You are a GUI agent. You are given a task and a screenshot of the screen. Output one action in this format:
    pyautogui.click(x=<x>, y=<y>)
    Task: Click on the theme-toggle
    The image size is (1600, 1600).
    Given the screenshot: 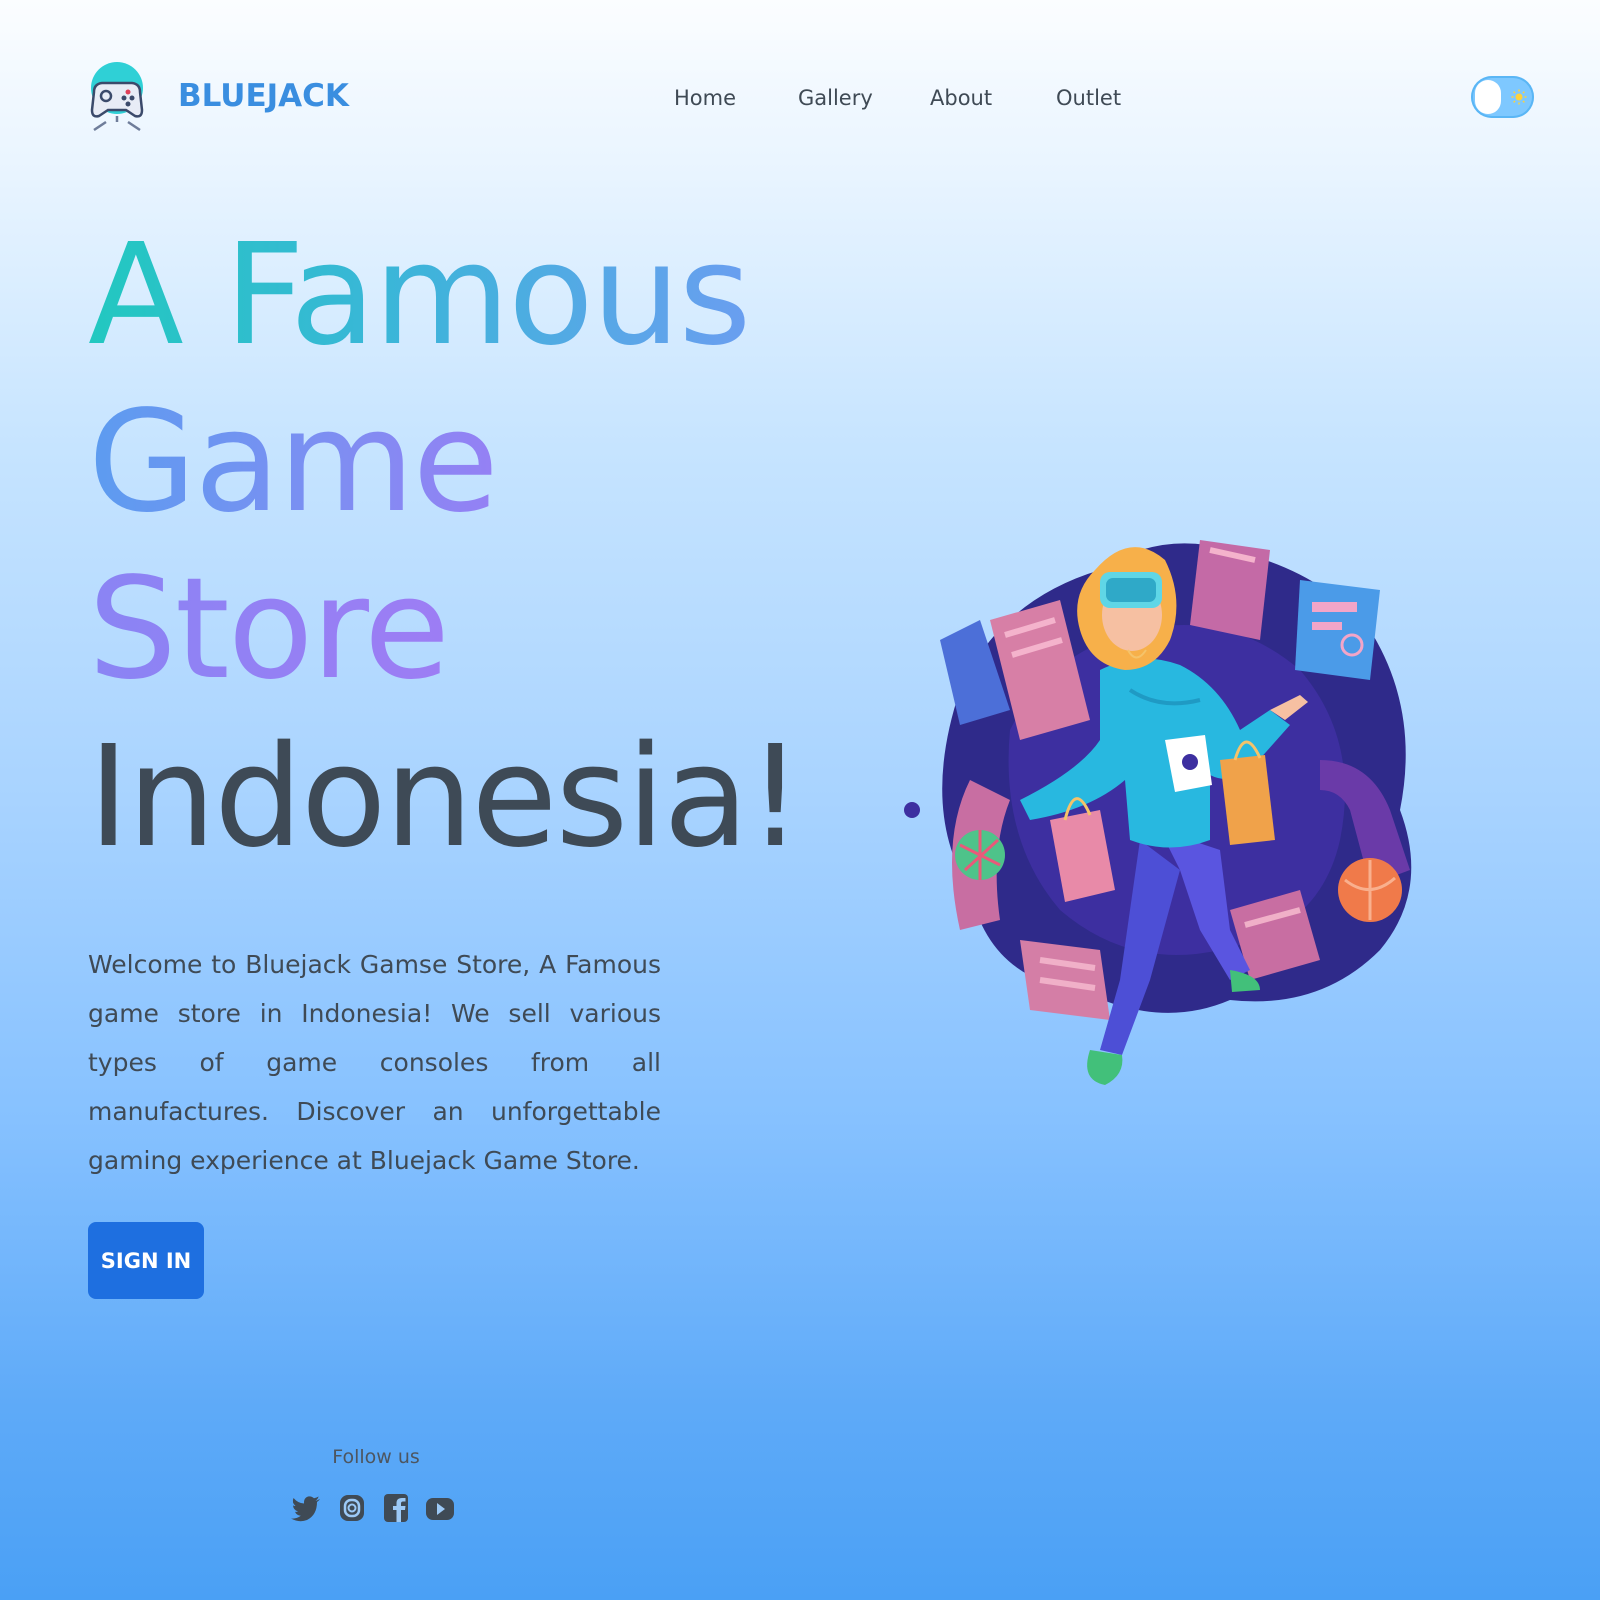 What is the action you would take?
    pyautogui.click(x=1502, y=97)
    